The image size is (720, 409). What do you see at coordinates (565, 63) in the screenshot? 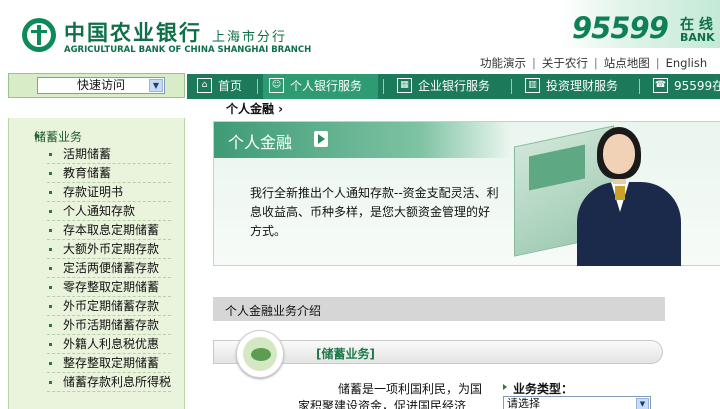
I see `link-about: 关于农行` at bounding box center [565, 63].